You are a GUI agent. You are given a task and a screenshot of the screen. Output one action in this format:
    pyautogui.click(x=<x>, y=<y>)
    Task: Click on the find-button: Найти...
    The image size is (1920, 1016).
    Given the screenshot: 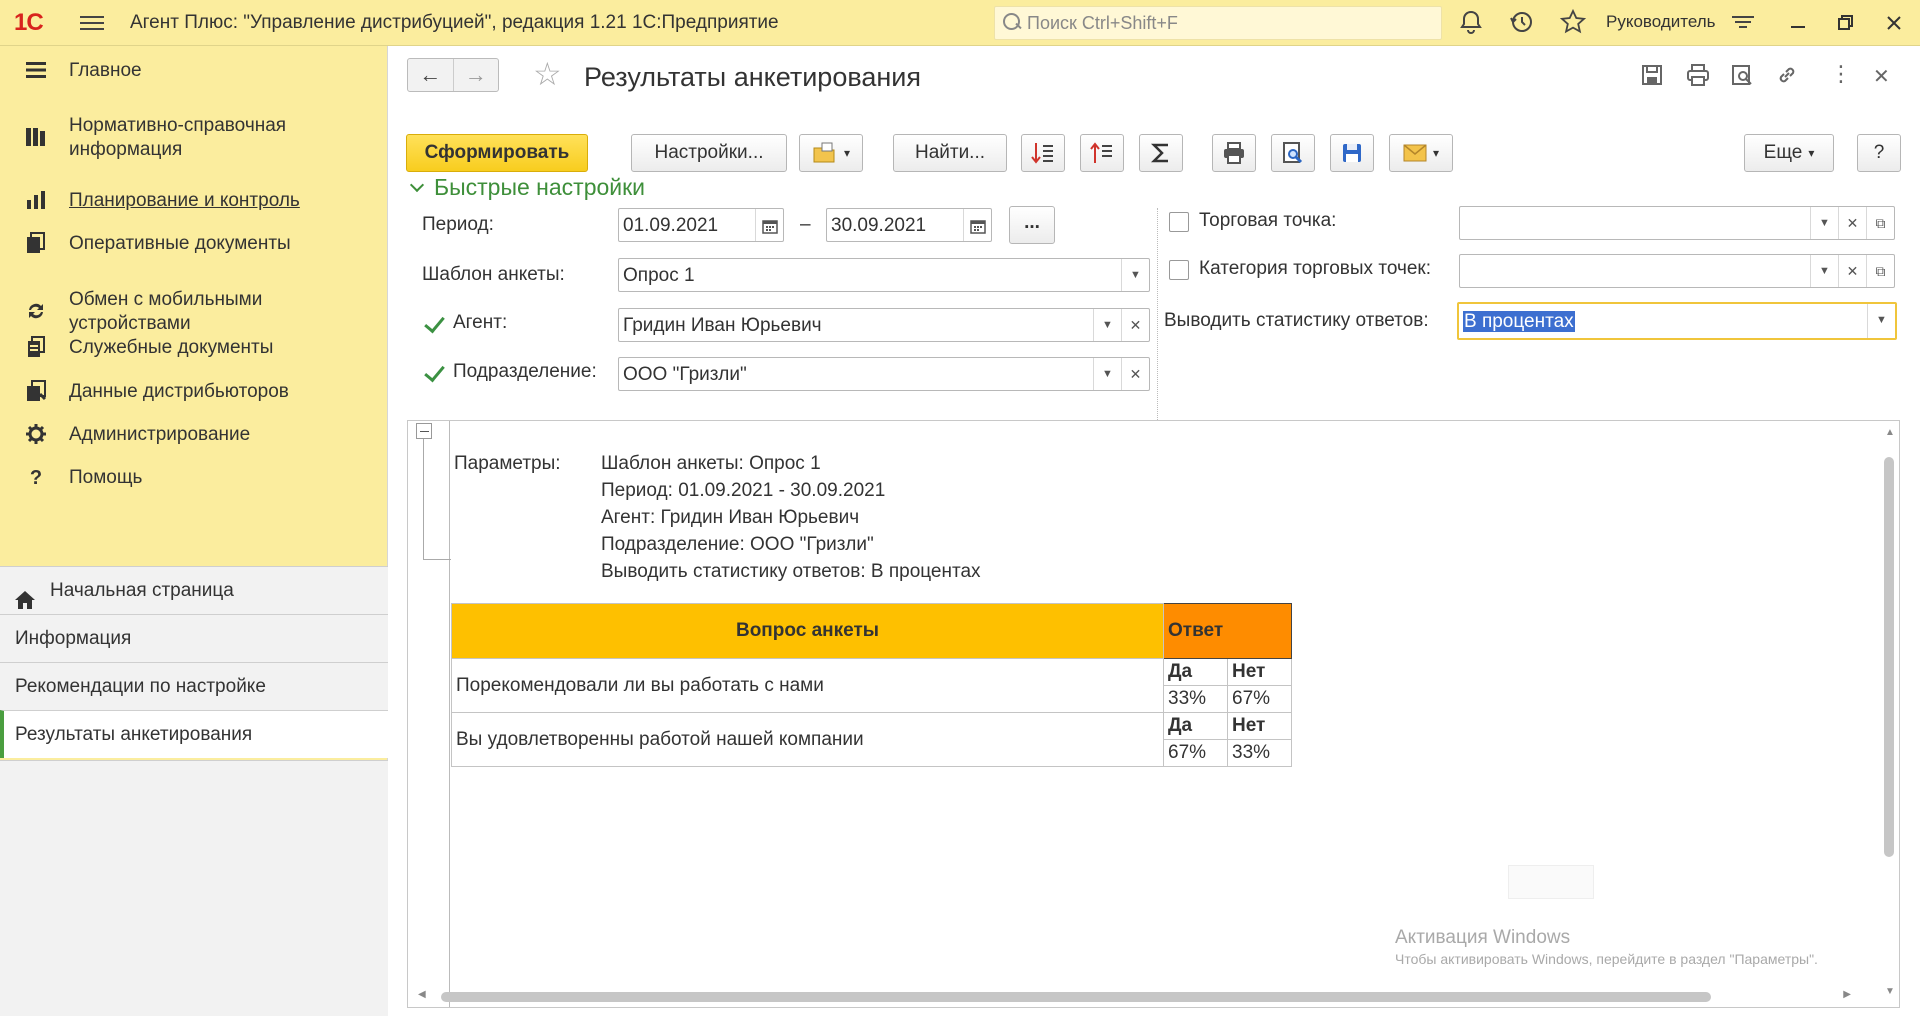 What is the action you would take?
    pyautogui.click(x=950, y=153)
    